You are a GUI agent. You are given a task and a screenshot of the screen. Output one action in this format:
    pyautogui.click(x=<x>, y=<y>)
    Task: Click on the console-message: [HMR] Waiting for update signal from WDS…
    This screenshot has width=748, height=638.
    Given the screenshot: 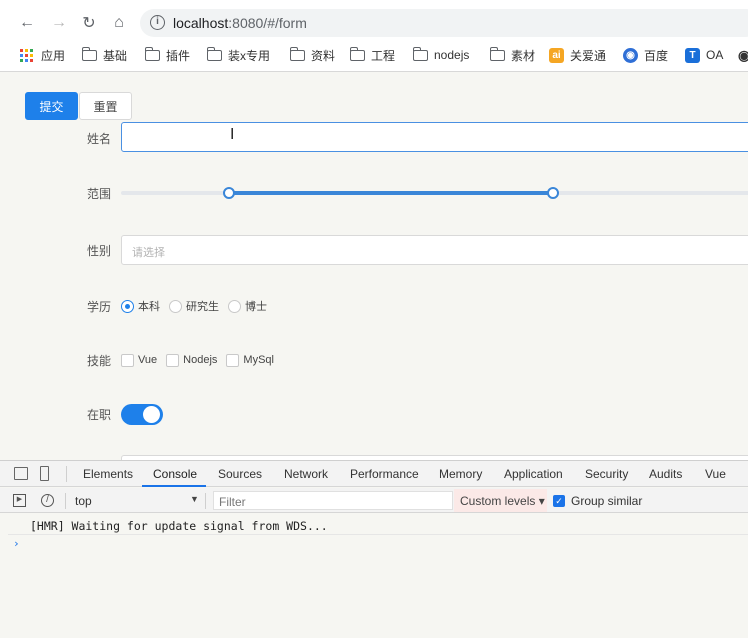 What is the action you would take?
    pyautogui.click(x=179, y=526)
    